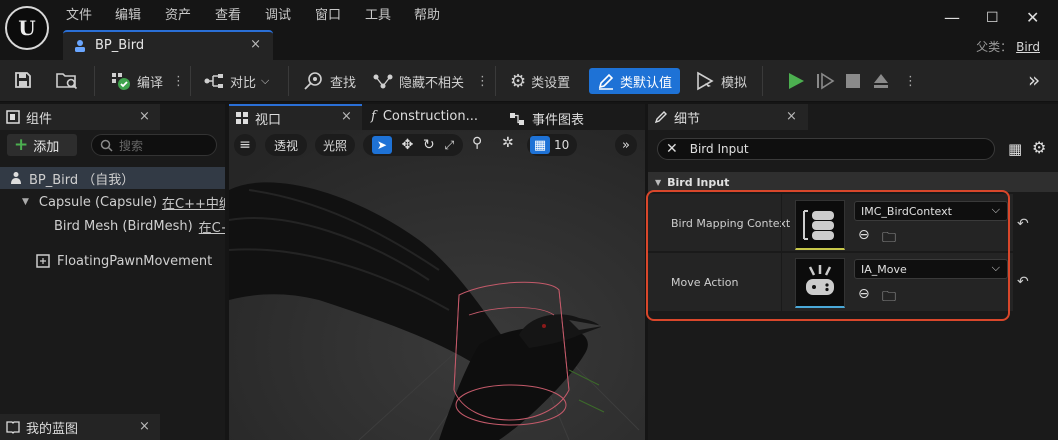  I want to click on tree-item-self: BP_Bird （自我）, so click(112, 178).